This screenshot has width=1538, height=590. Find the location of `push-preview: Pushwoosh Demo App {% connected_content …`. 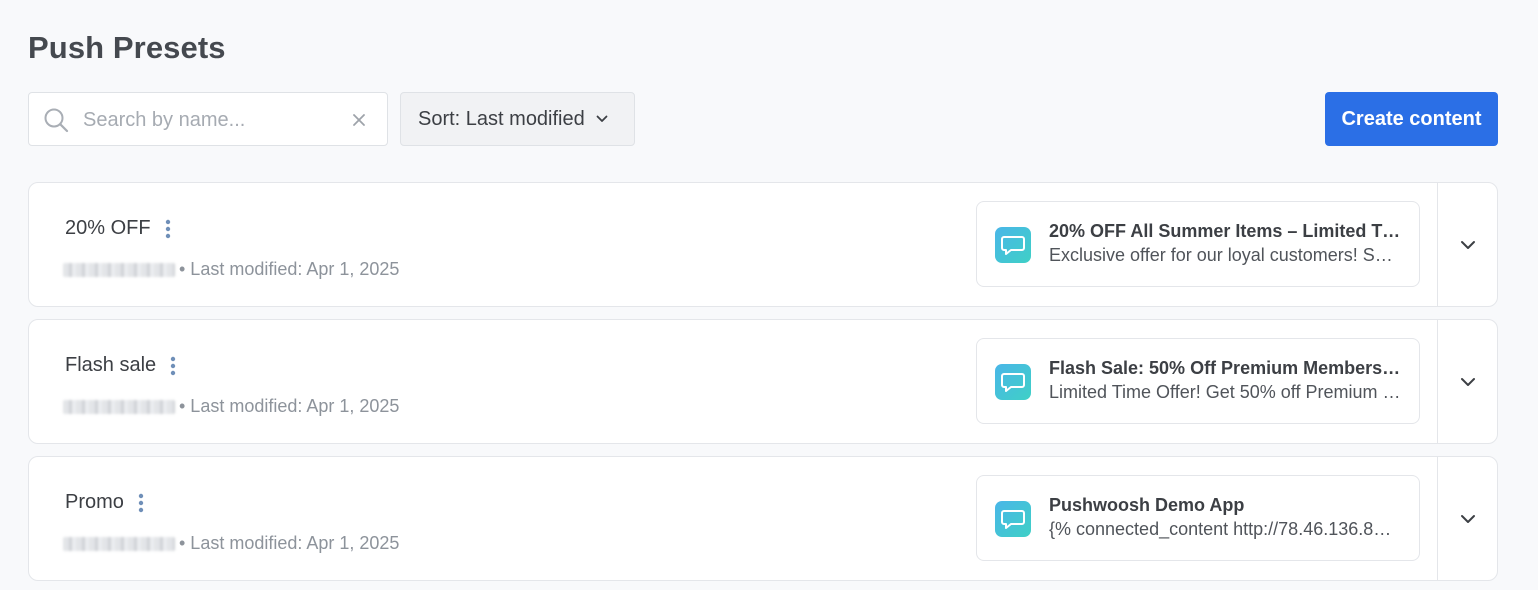

push-preview: Pushwoosh Demo App {% connected_content … is located at coordinates (1198, 518).